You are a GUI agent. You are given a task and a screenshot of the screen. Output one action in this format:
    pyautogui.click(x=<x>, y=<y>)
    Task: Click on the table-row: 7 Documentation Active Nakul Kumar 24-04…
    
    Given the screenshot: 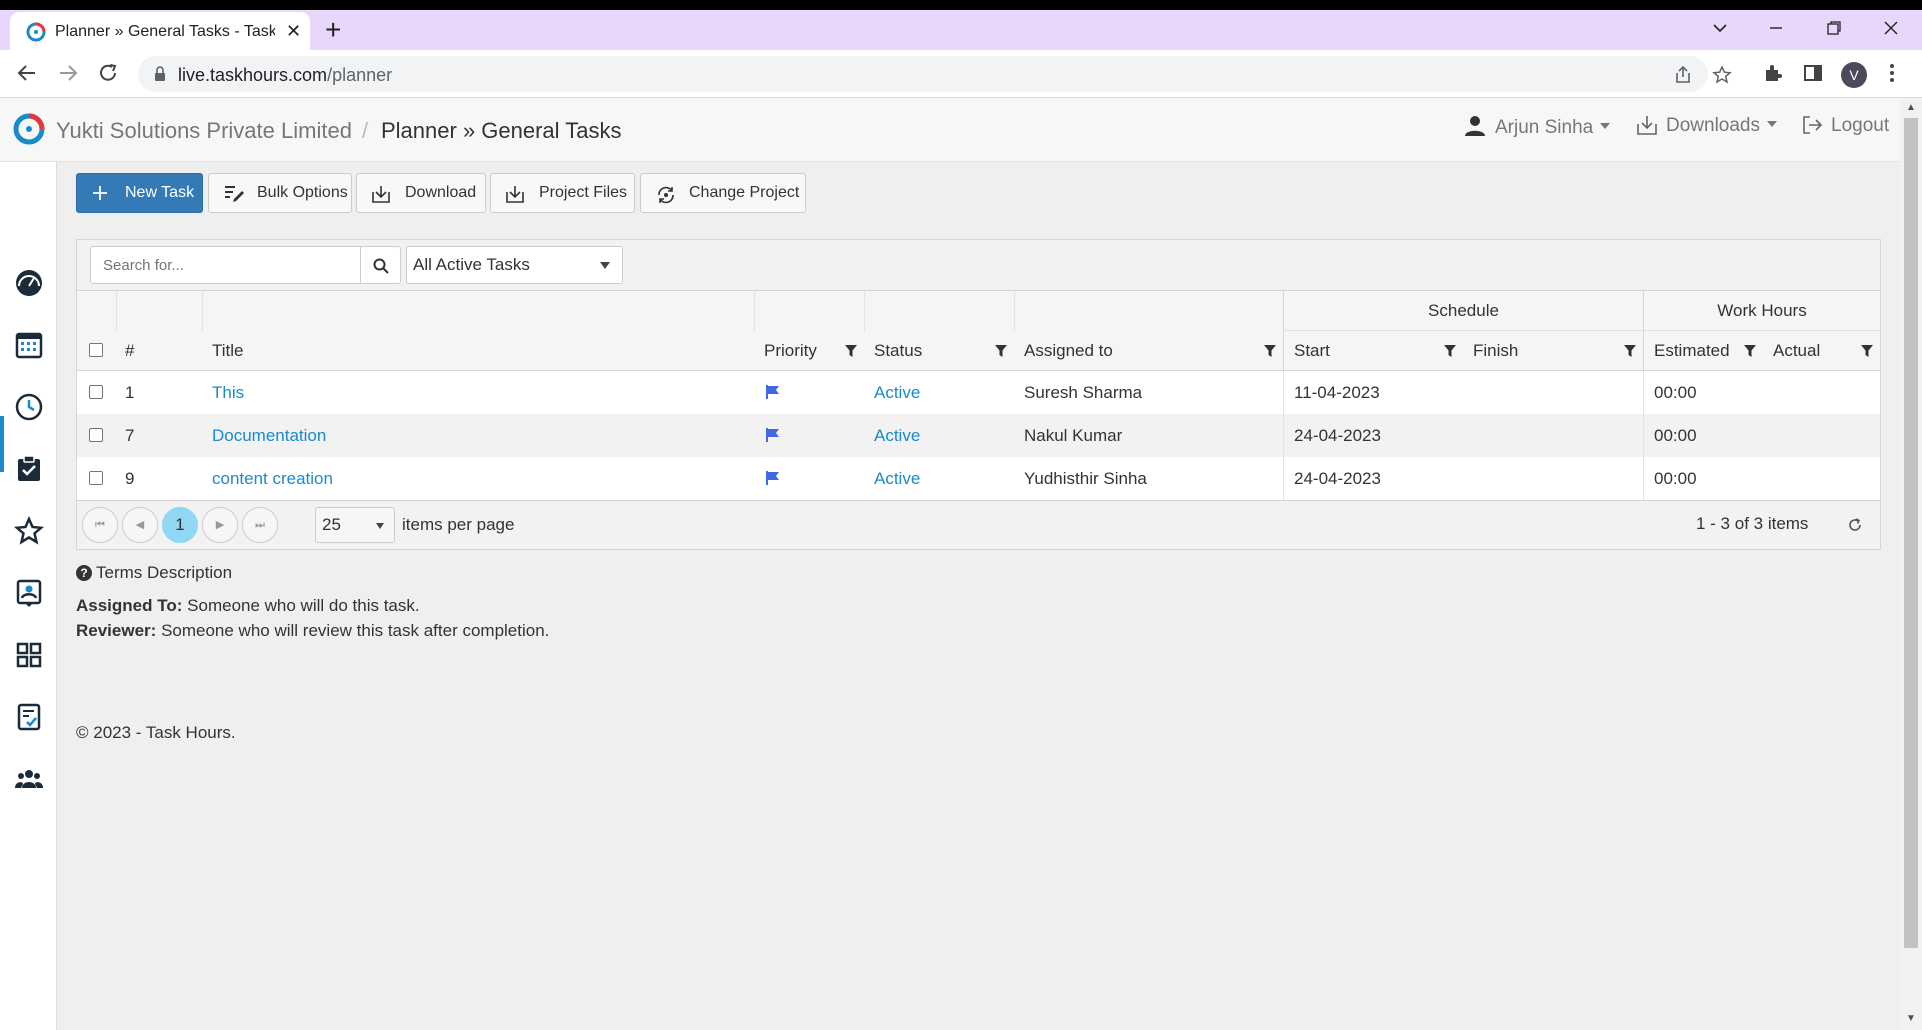 What is the action you would take?
    pyautogui.click(x=978, y=435)
    